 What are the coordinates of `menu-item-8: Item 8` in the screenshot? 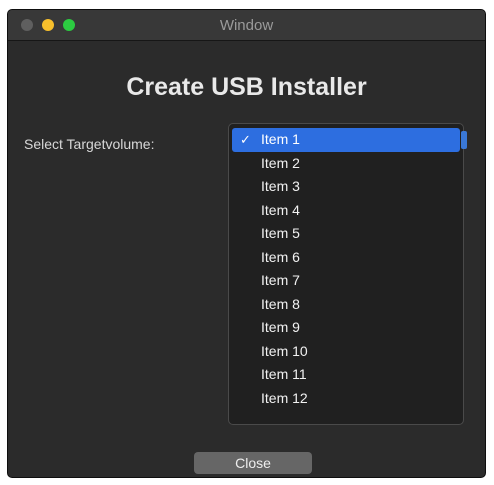 It's located at (346, 305).